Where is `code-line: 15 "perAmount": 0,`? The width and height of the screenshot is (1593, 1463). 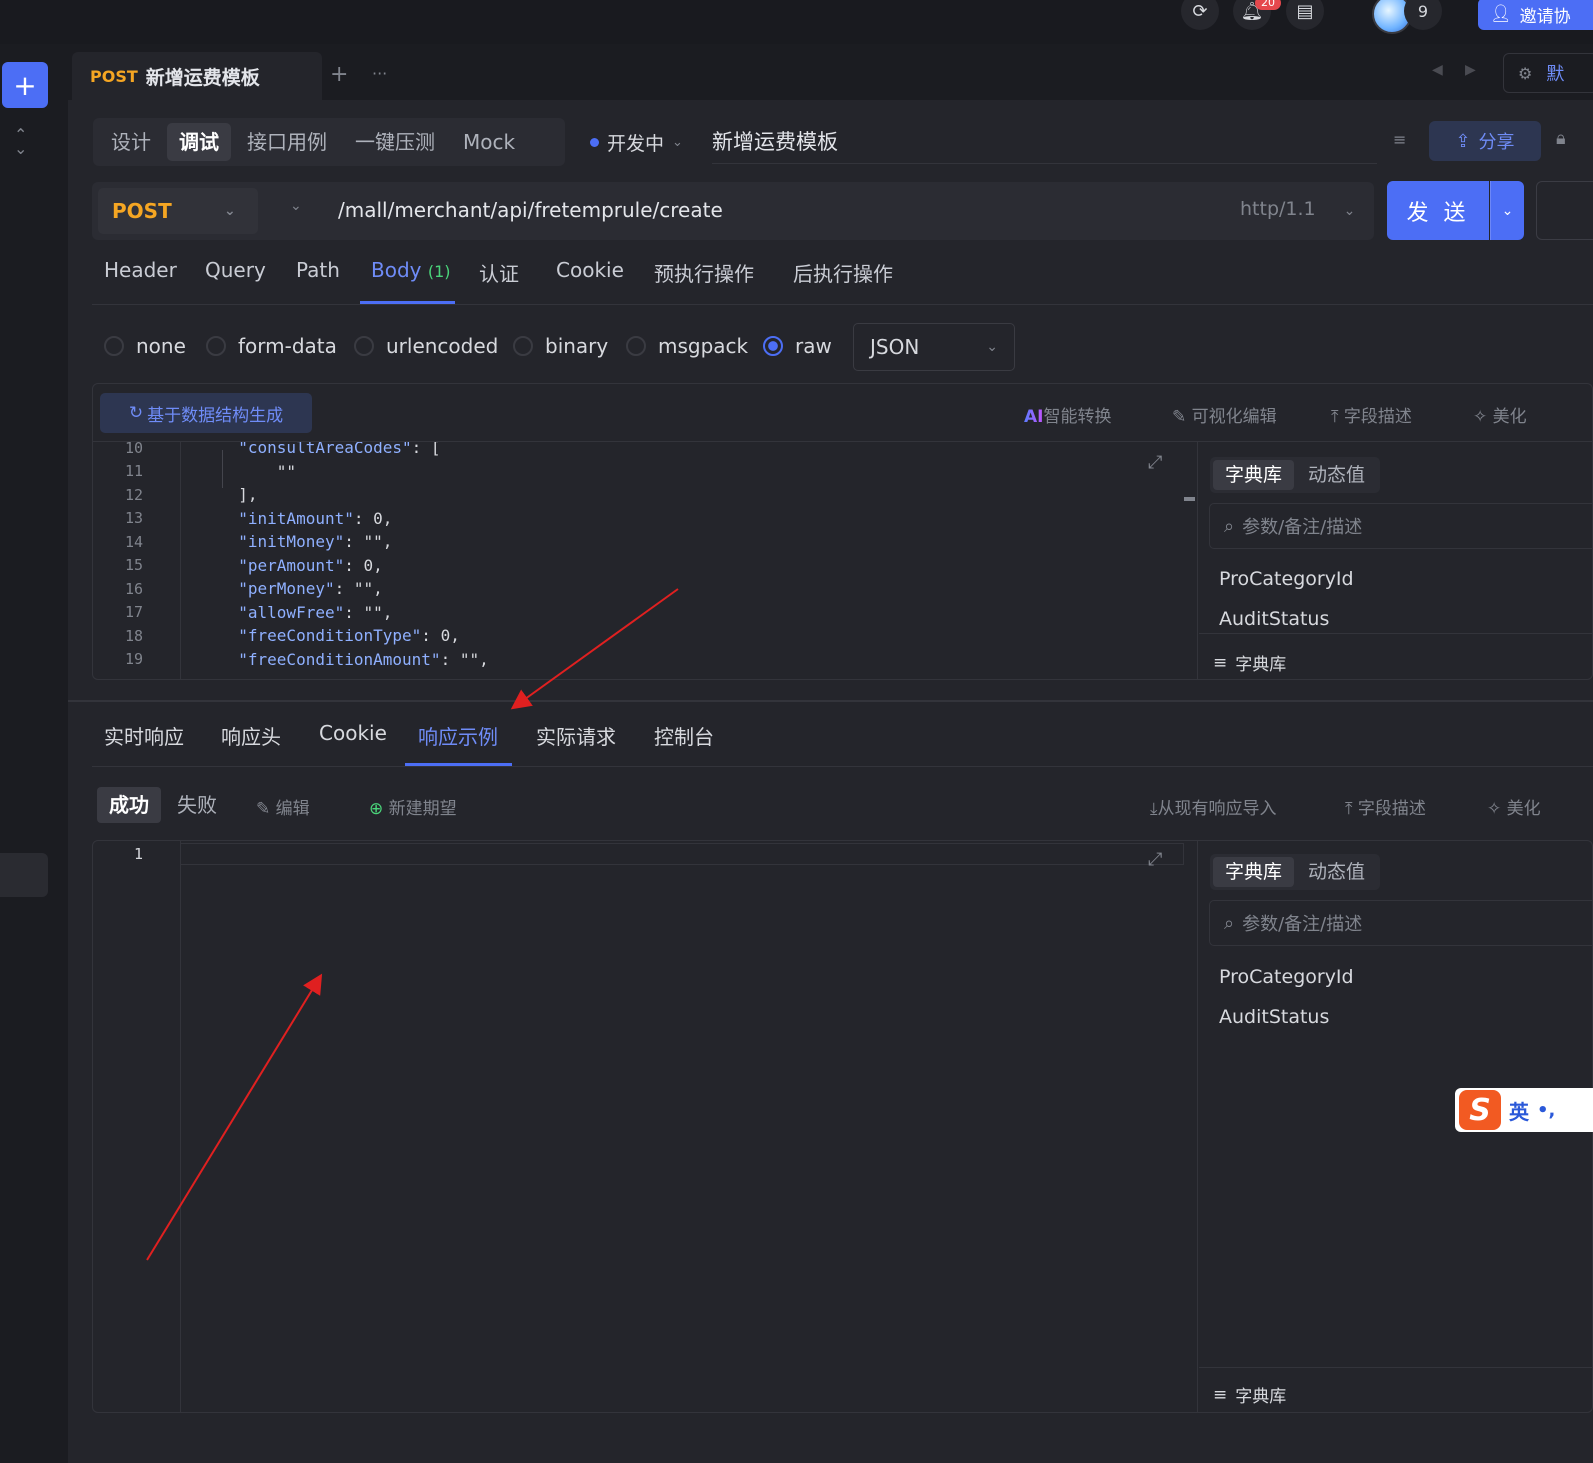 code-line: 15 "perAmount": 0, is located at coordinates (638, 566).